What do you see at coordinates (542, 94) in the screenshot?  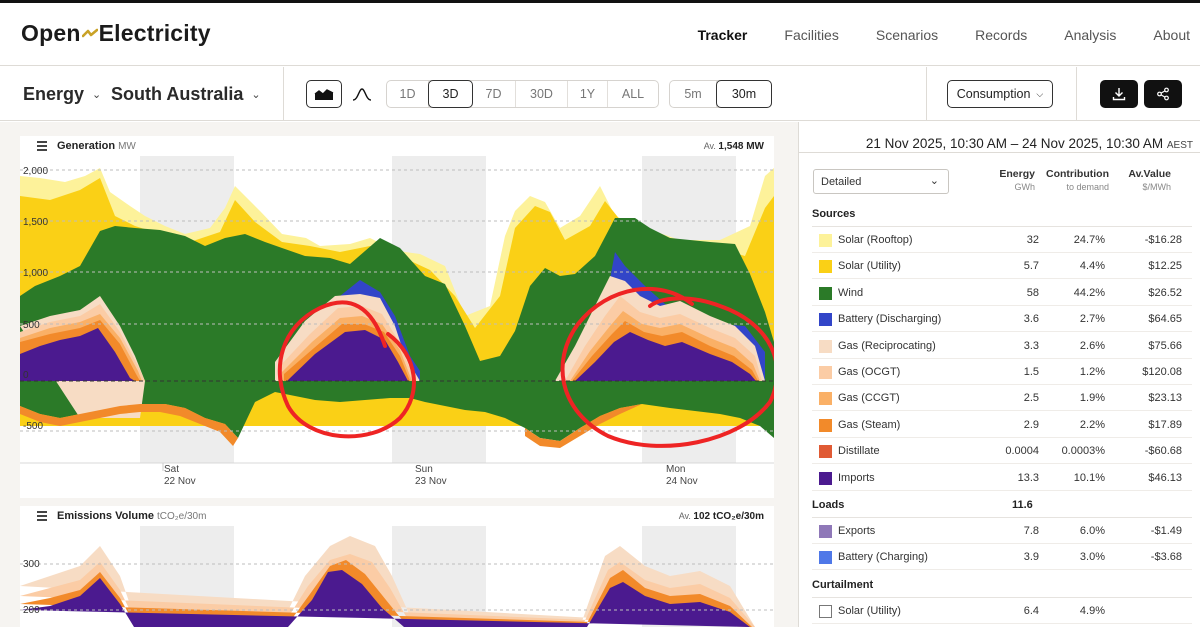 I see `range-30d: 30D` at bounding box center [542, 94].